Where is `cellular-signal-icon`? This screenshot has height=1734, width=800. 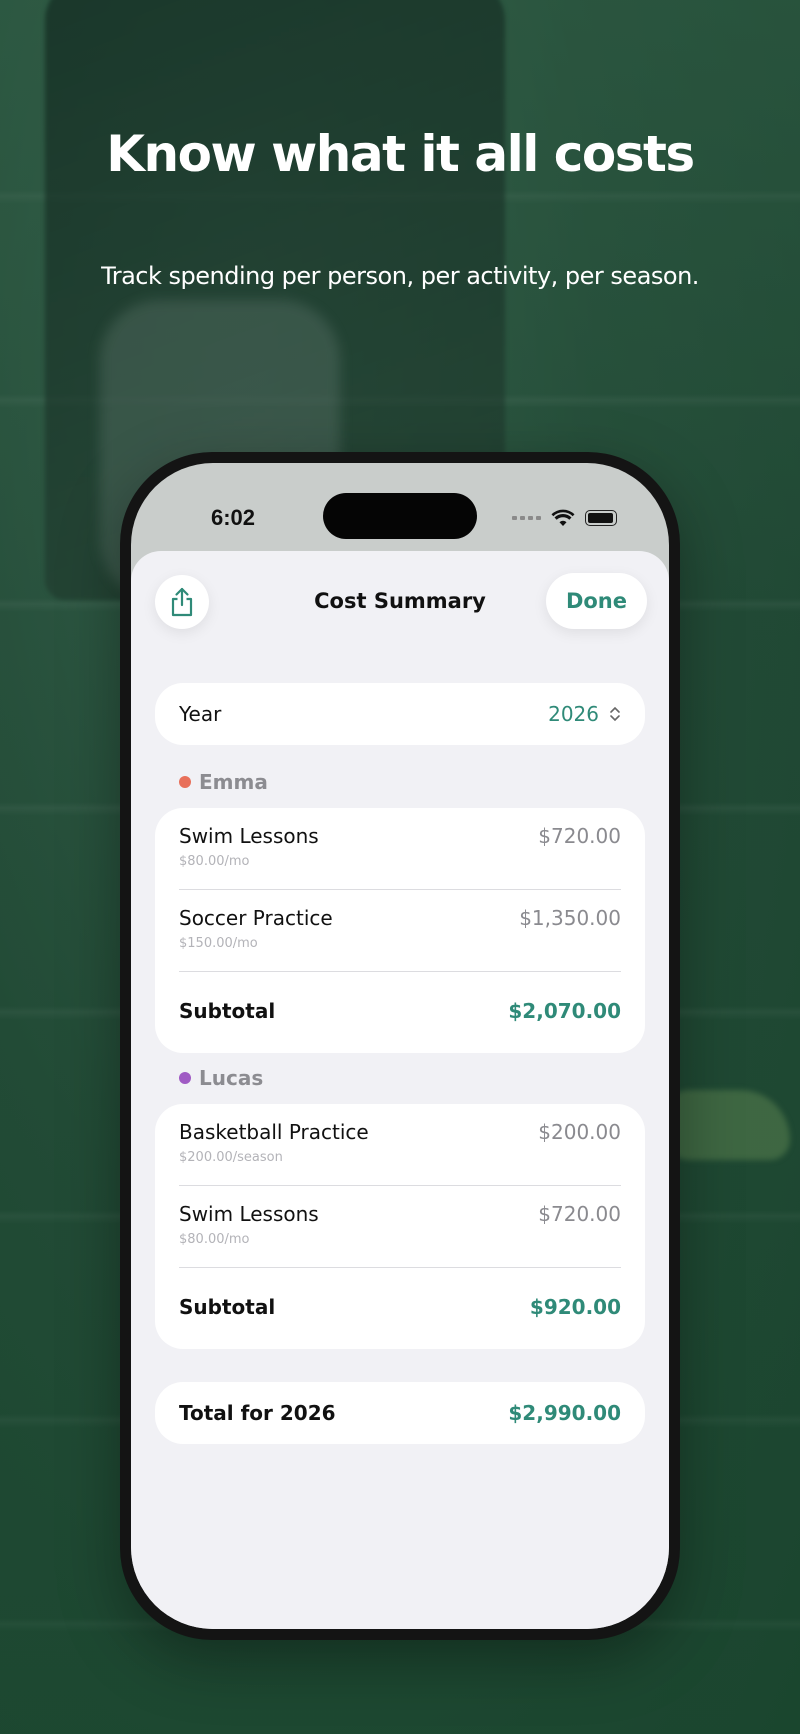 cellular-signal-icon is located at coordinates (526, 518).